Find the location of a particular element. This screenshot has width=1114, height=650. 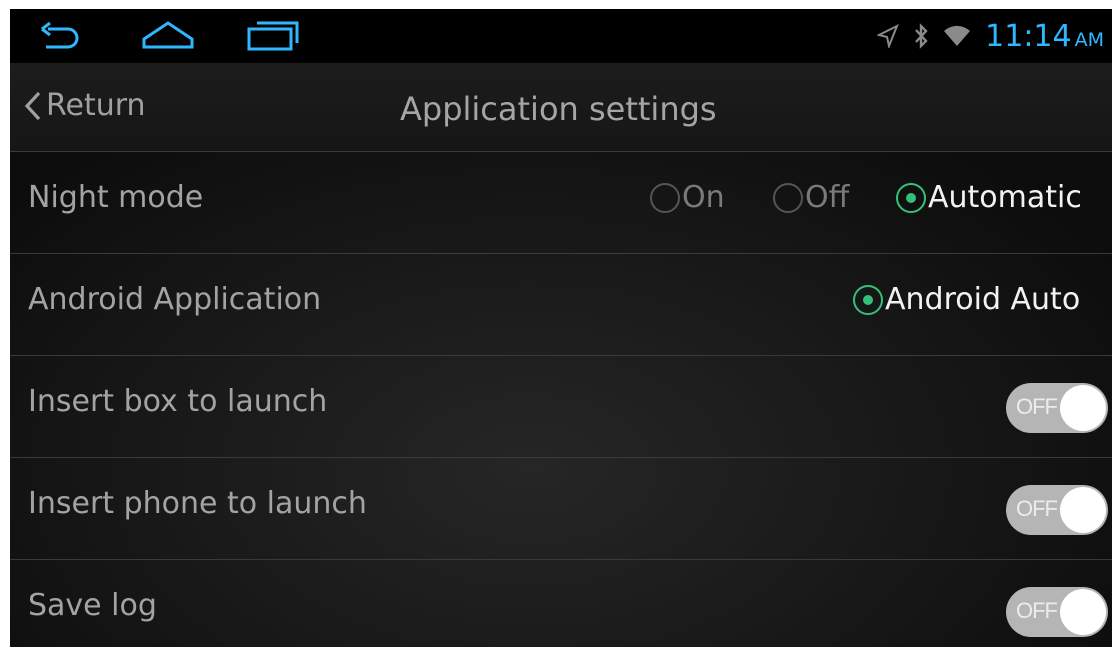

save-log-label: Save log is located at coordinates (92, 605).